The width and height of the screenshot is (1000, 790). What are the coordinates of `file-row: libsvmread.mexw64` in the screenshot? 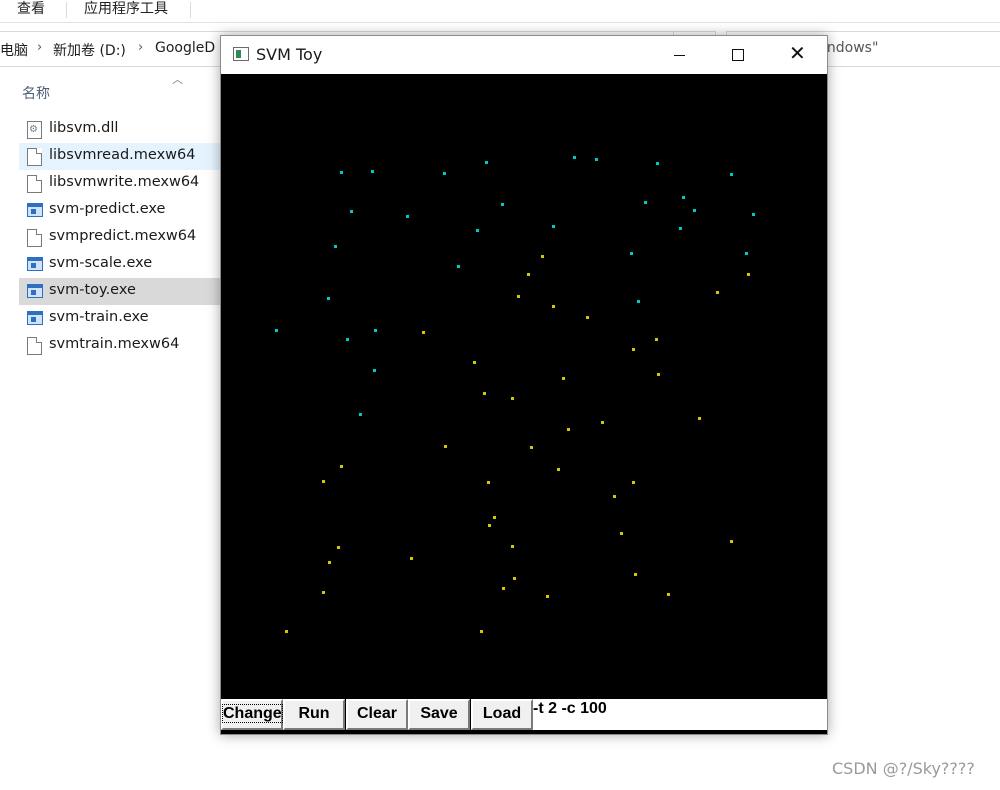 It's located at (124, 156).